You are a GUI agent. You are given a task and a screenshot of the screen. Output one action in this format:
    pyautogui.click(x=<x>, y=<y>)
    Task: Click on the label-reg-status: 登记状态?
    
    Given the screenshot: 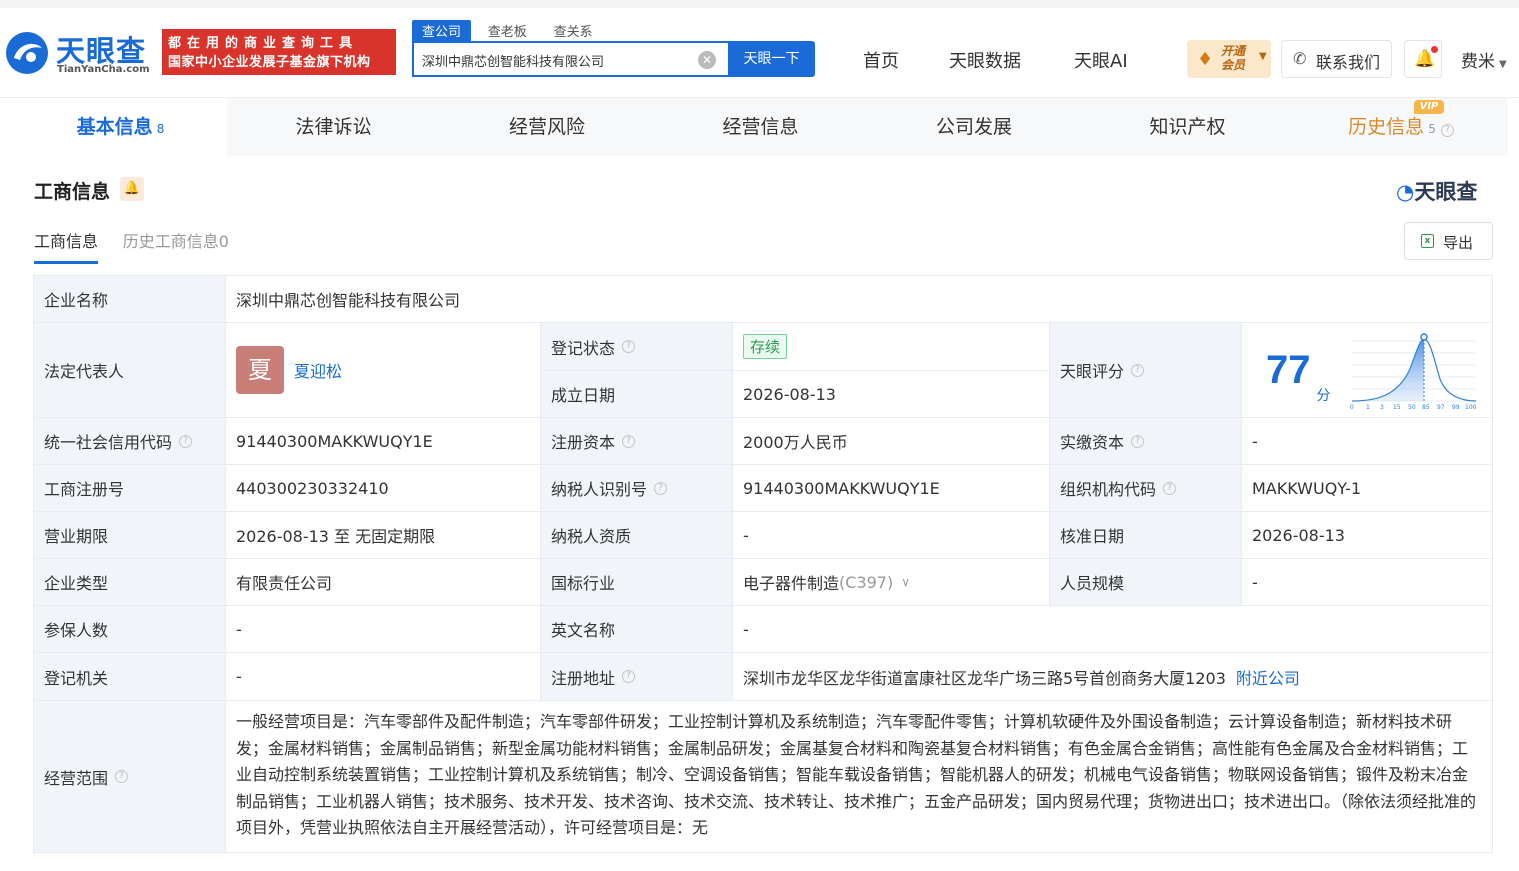 What is the action you would take?
    pyautogui.click(x=637, y=347)
    